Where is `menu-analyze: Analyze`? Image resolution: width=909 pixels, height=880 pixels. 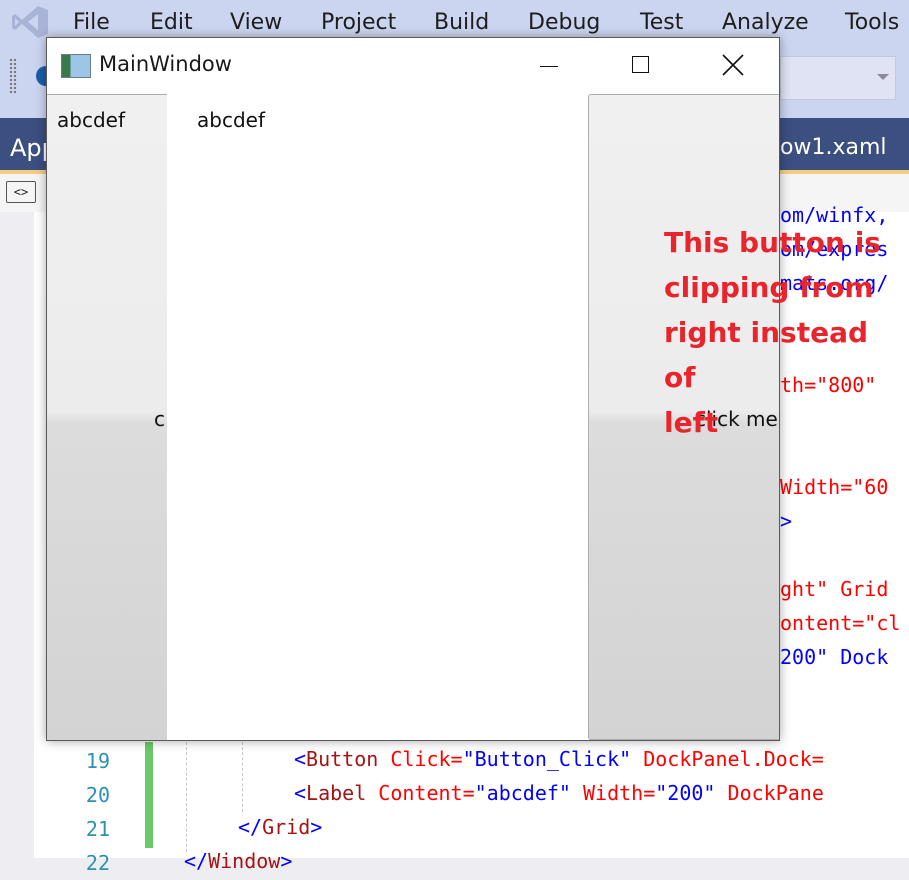
menu-analyze: Analyze is located at coordinates (765, 22).